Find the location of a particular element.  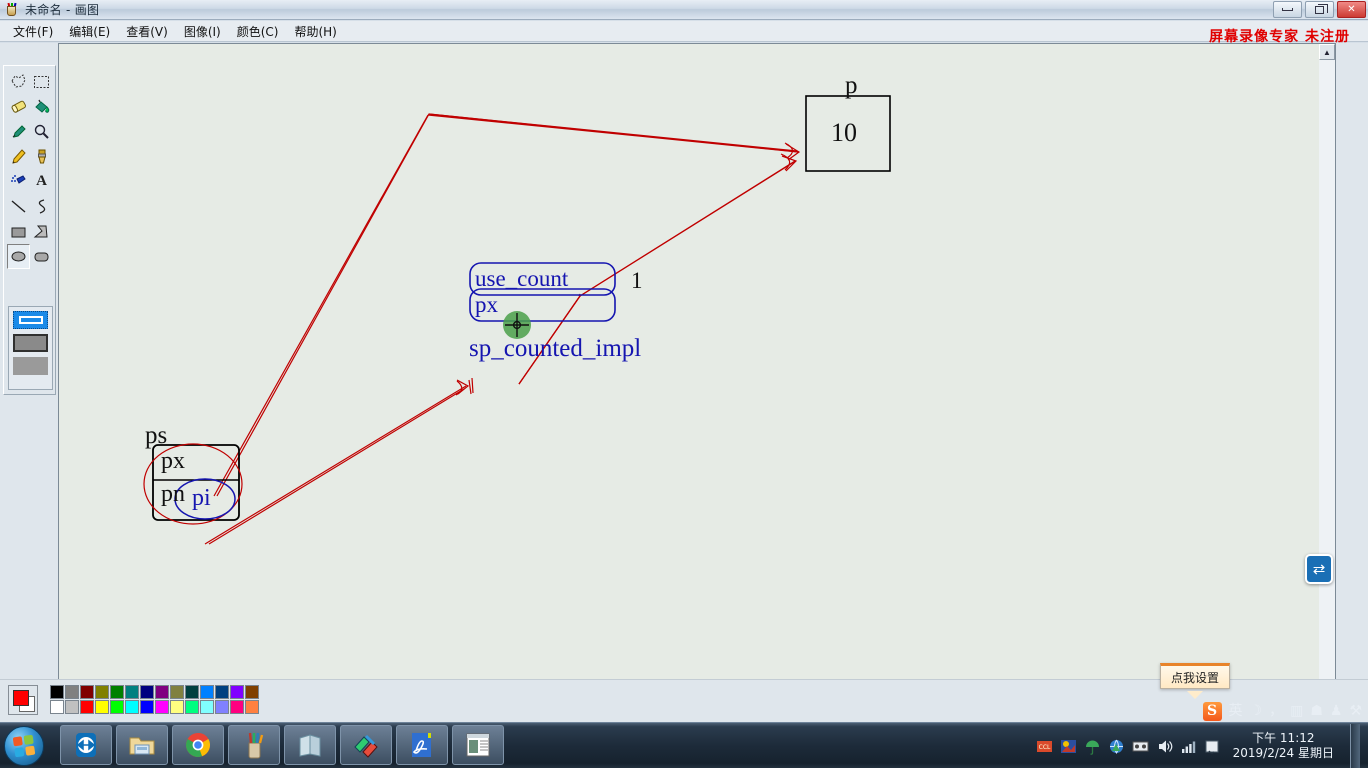

taskbar-window-app is located at coordinates (478, 745).